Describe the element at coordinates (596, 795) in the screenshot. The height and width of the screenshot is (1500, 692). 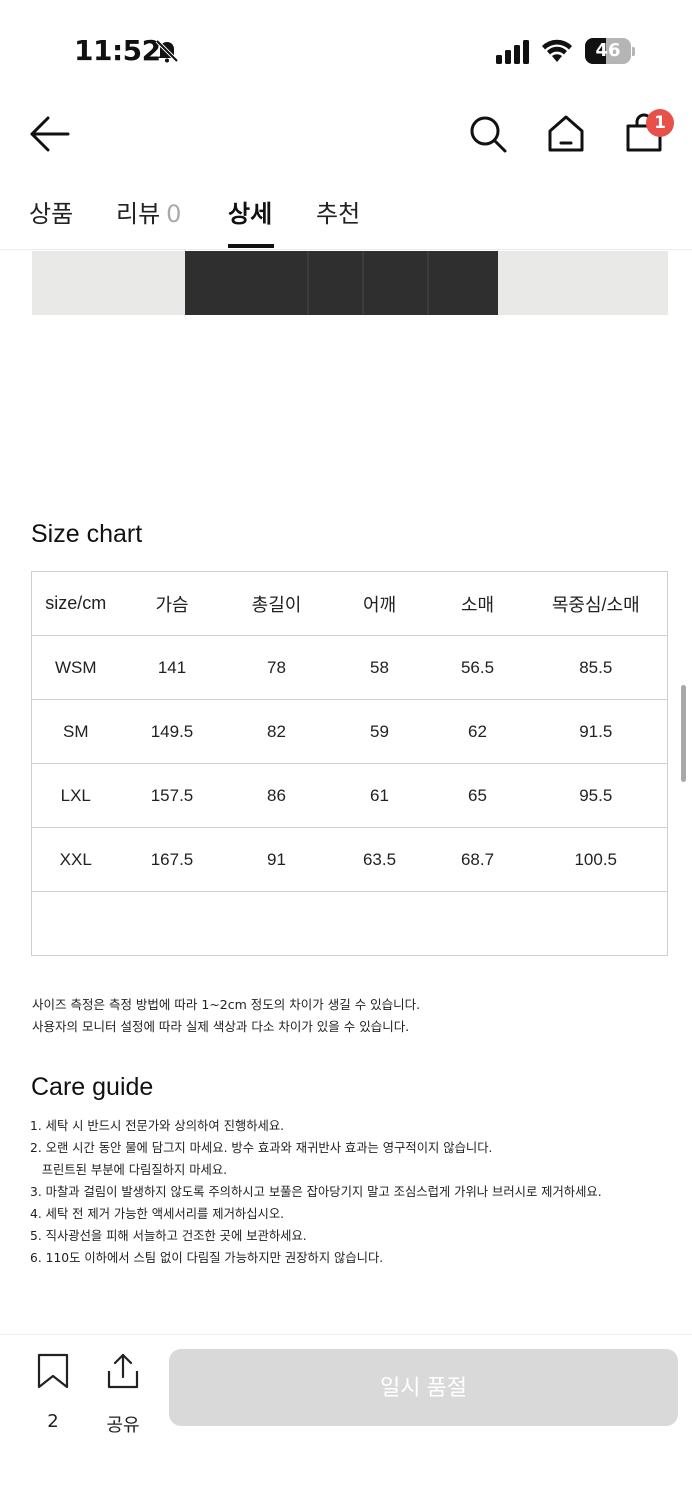
I see `table-cell: 95.5` at that location.